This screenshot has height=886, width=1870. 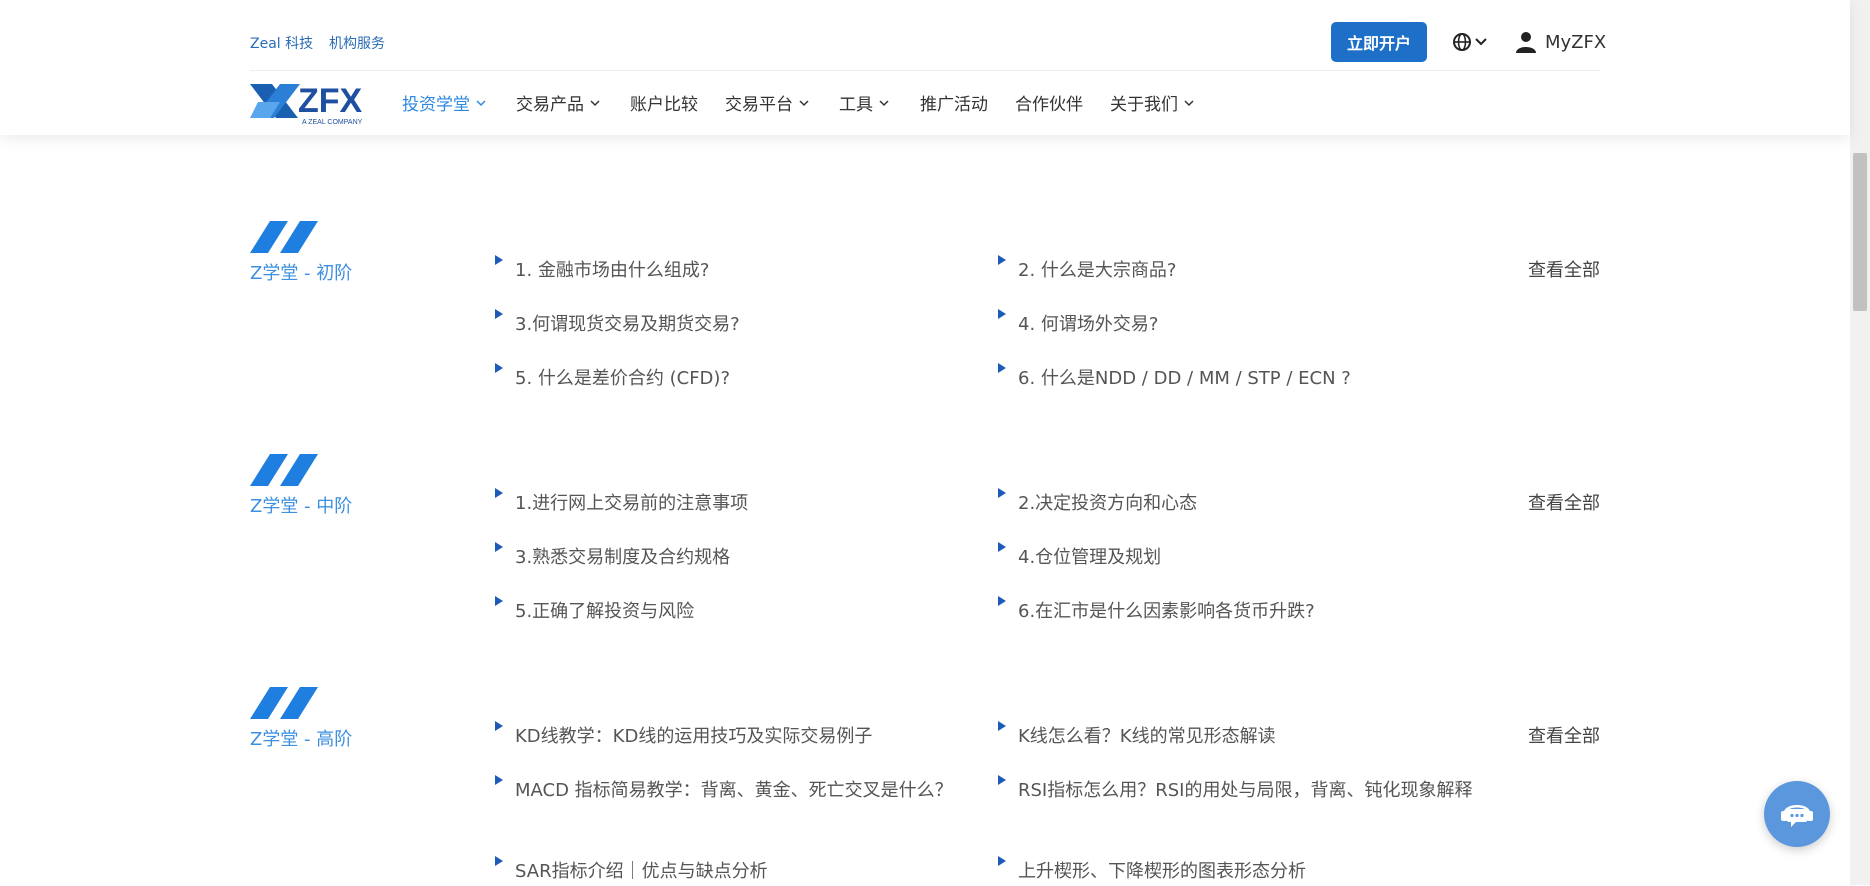 What do you see at coordinates (612, 557) in the screenshot?
I see `lesson-link: 3.熟悉交易制度及合约规格` at bounding box center [612, 557].